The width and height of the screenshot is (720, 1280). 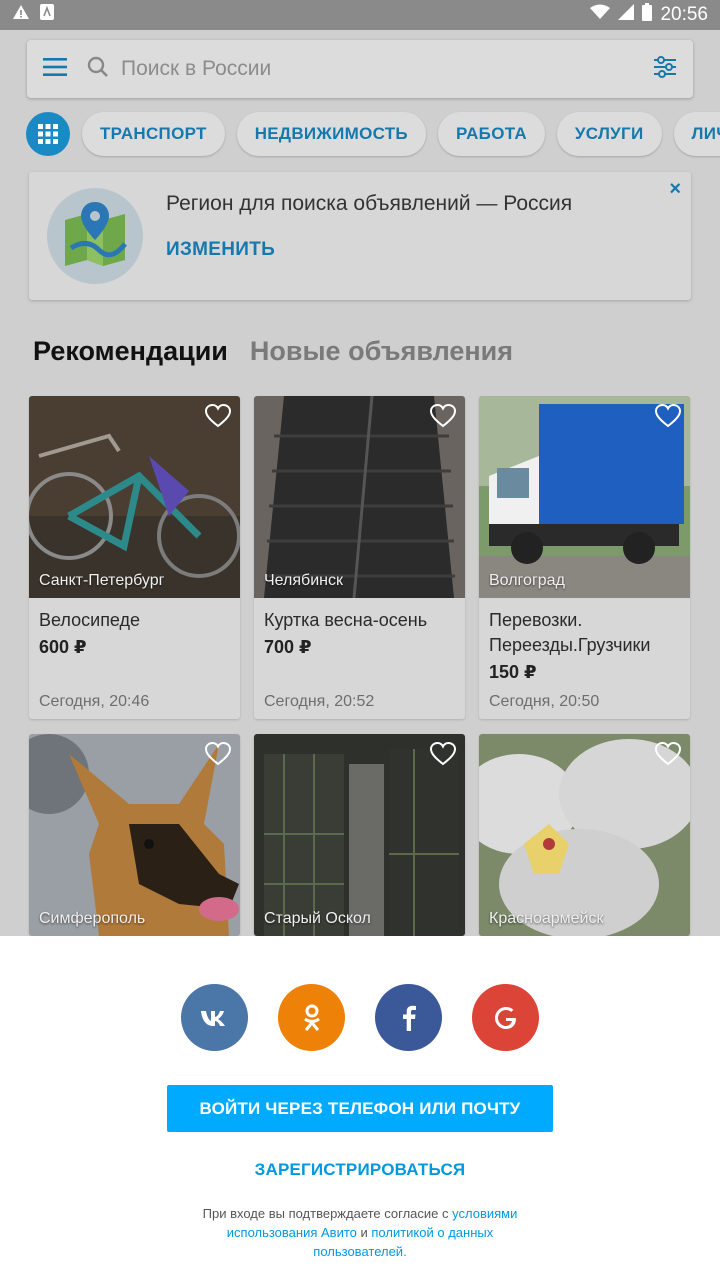 I want to click on odnoklassniki-icon, so click(x=311, y=1017).